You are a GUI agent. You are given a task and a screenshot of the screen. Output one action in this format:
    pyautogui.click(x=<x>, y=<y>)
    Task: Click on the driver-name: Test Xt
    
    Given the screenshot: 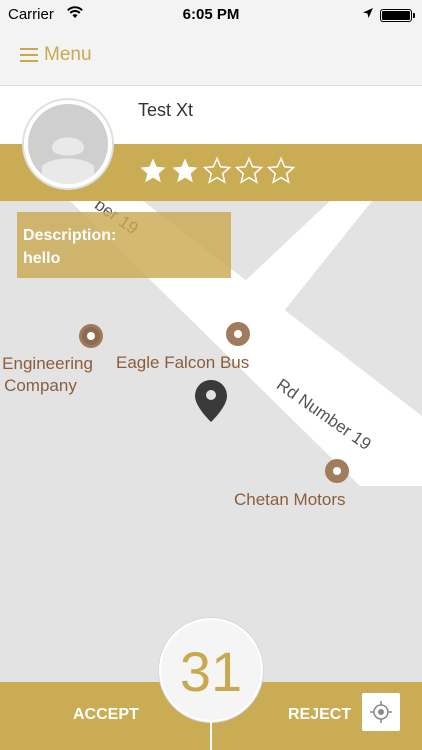 What is the action you would take?
    pyautogui.click(x=166, y=110)
    